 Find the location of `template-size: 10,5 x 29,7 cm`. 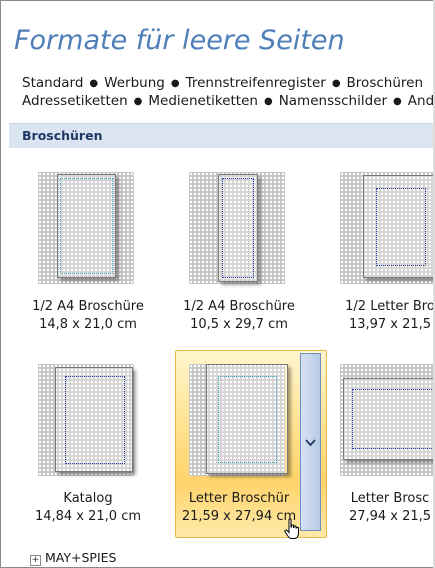

template-size: 10,5 x 29,7 cm is located at coordinates (239, 324).